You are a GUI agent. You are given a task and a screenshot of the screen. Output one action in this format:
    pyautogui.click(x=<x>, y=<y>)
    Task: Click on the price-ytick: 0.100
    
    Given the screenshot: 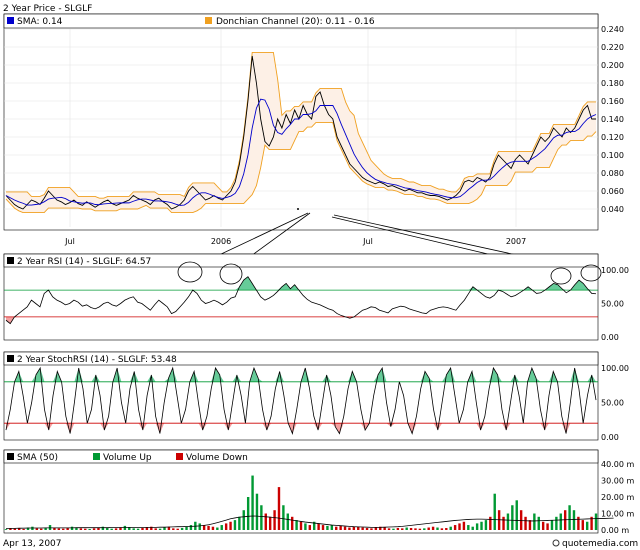 What is the action you would take?
    pyautogui.click(x=612, y=155)
    